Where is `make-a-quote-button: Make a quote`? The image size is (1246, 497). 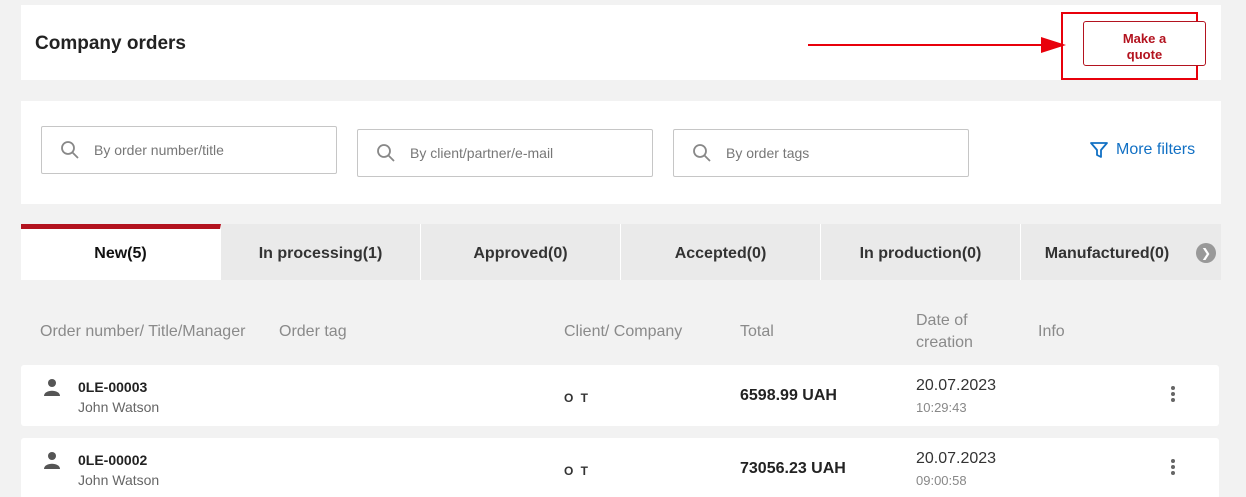
make-a-quote-button: Make a quote is located at coordinates (1144, 43).